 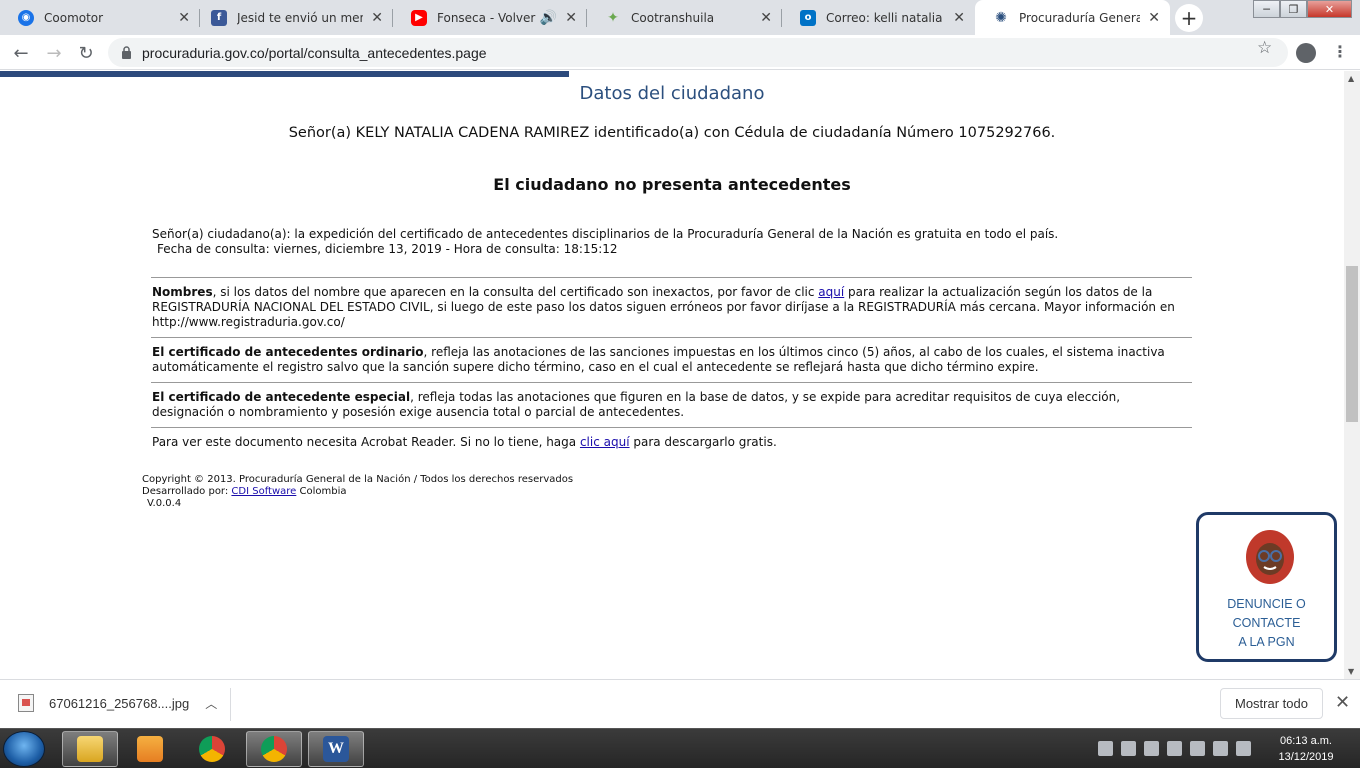 What do you see at coordinates (613, 17) in the screenshot?
I see `hummingbird-icon: ✦` at bounding box center [613, 17].